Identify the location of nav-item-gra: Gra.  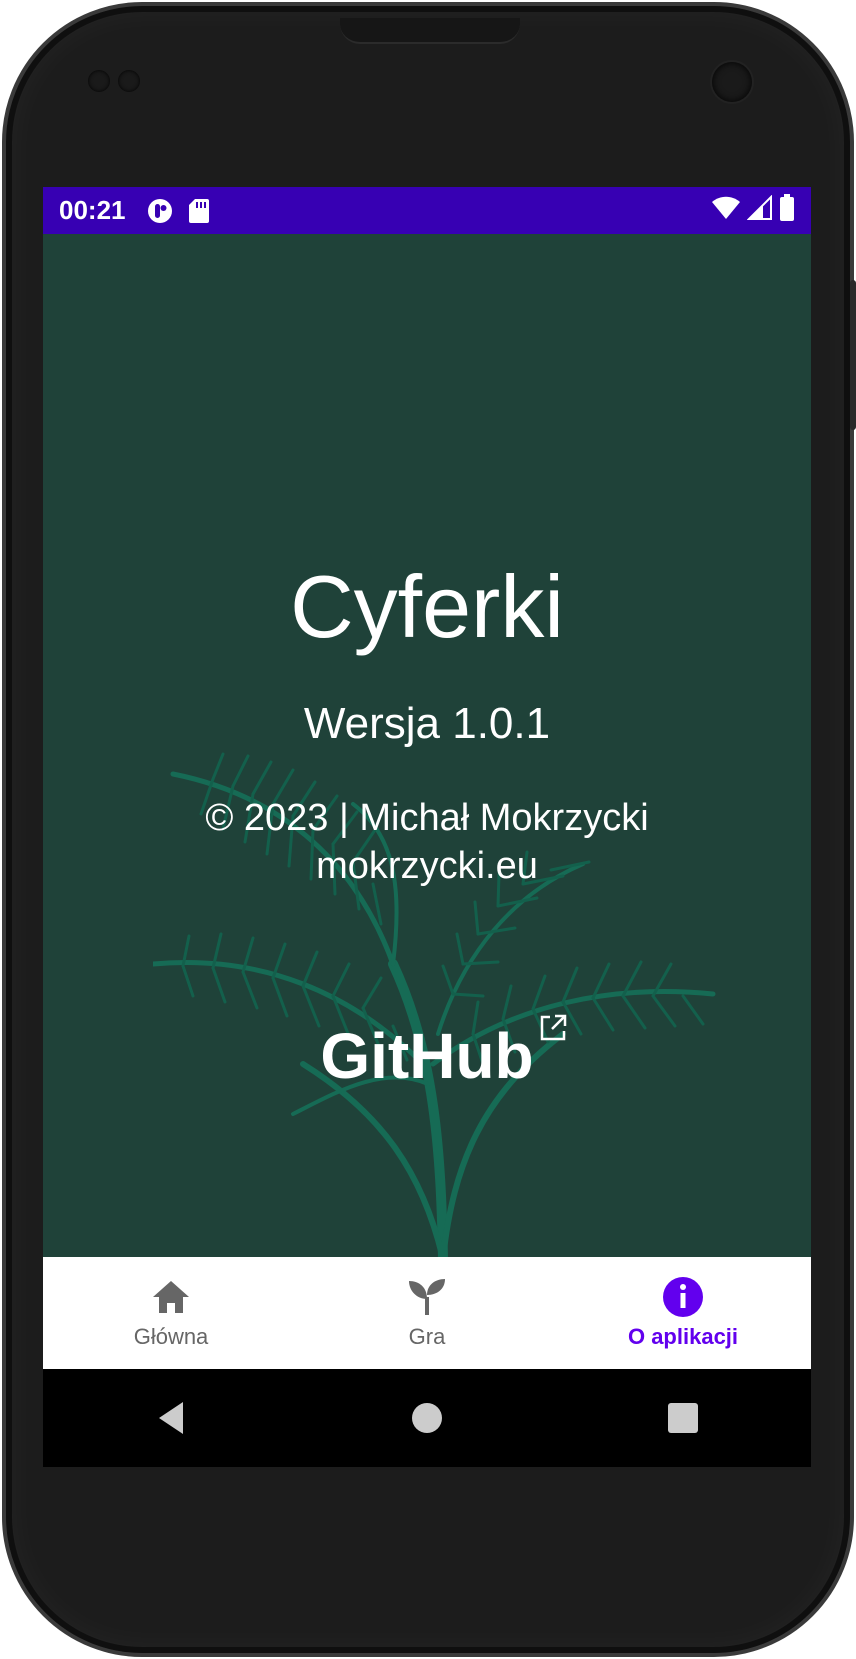
(427, 1313).